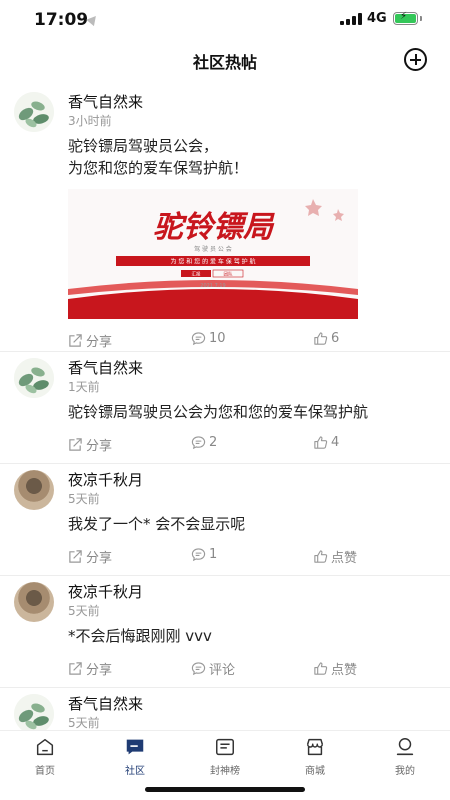 The height and width of the screenshot is (800, 450). I want to click on post-content: *不会后悔跟刚刚 vvv, so click(252, 636).